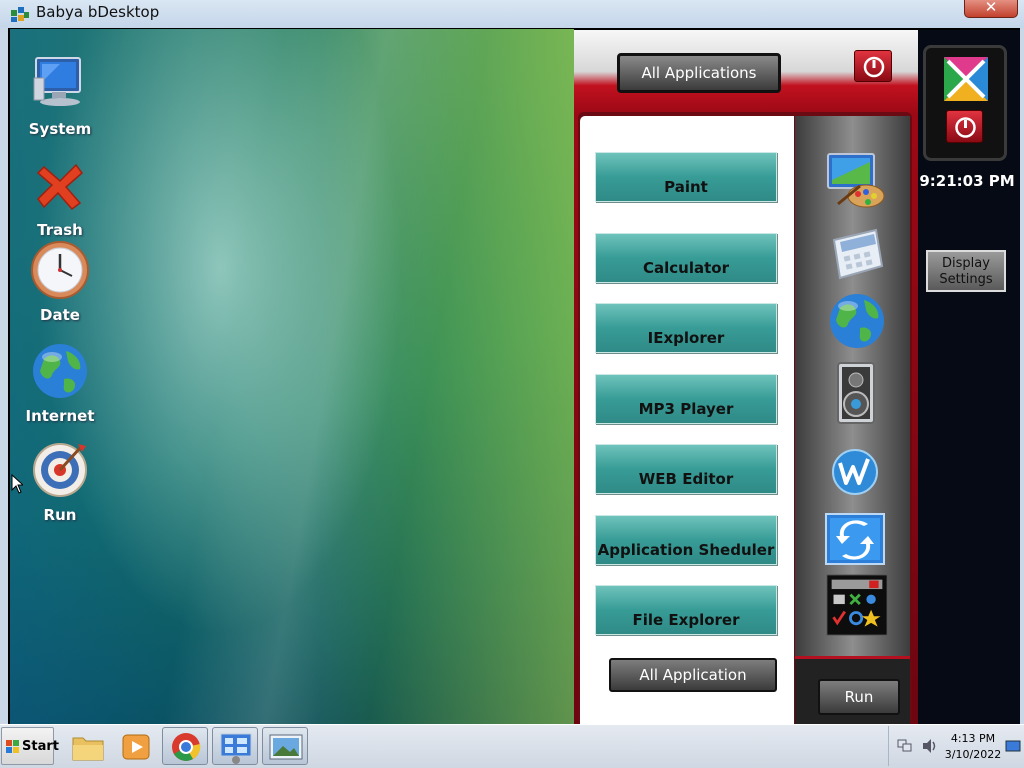 This screenshot has height=768, width=1024. Describe the element at coordinates (60, 416) in the screenshot. I see `desktop-icon-label: Internet` at that location.